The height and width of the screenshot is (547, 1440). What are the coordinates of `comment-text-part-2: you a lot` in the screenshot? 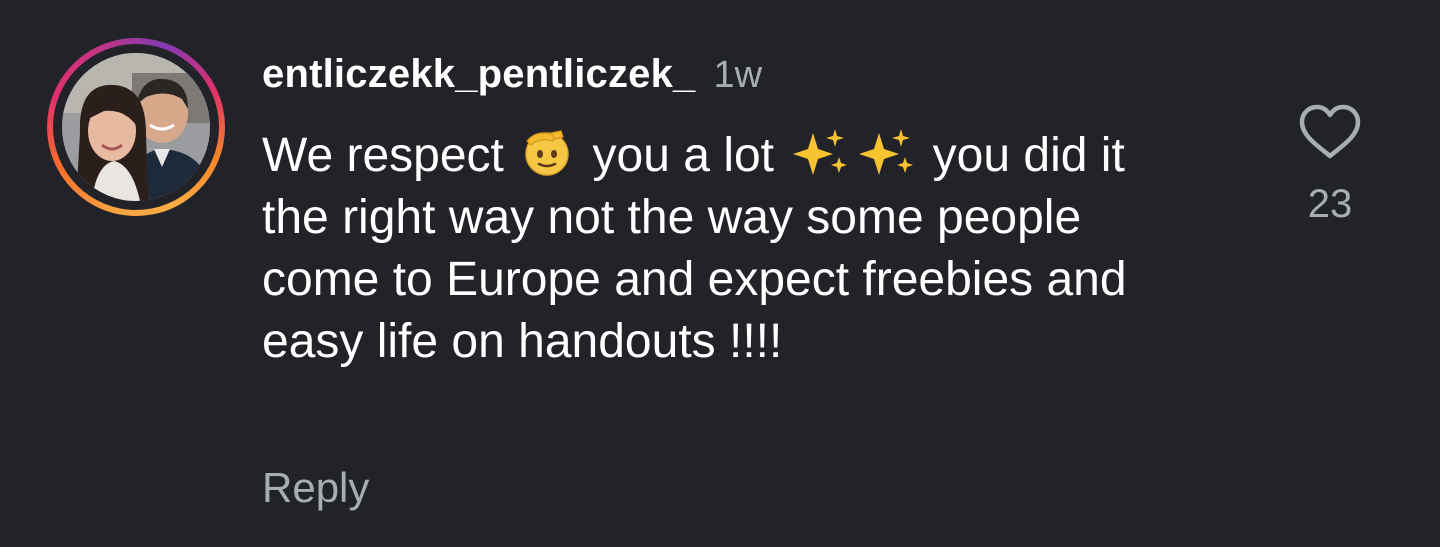 It's located at (683, 155).